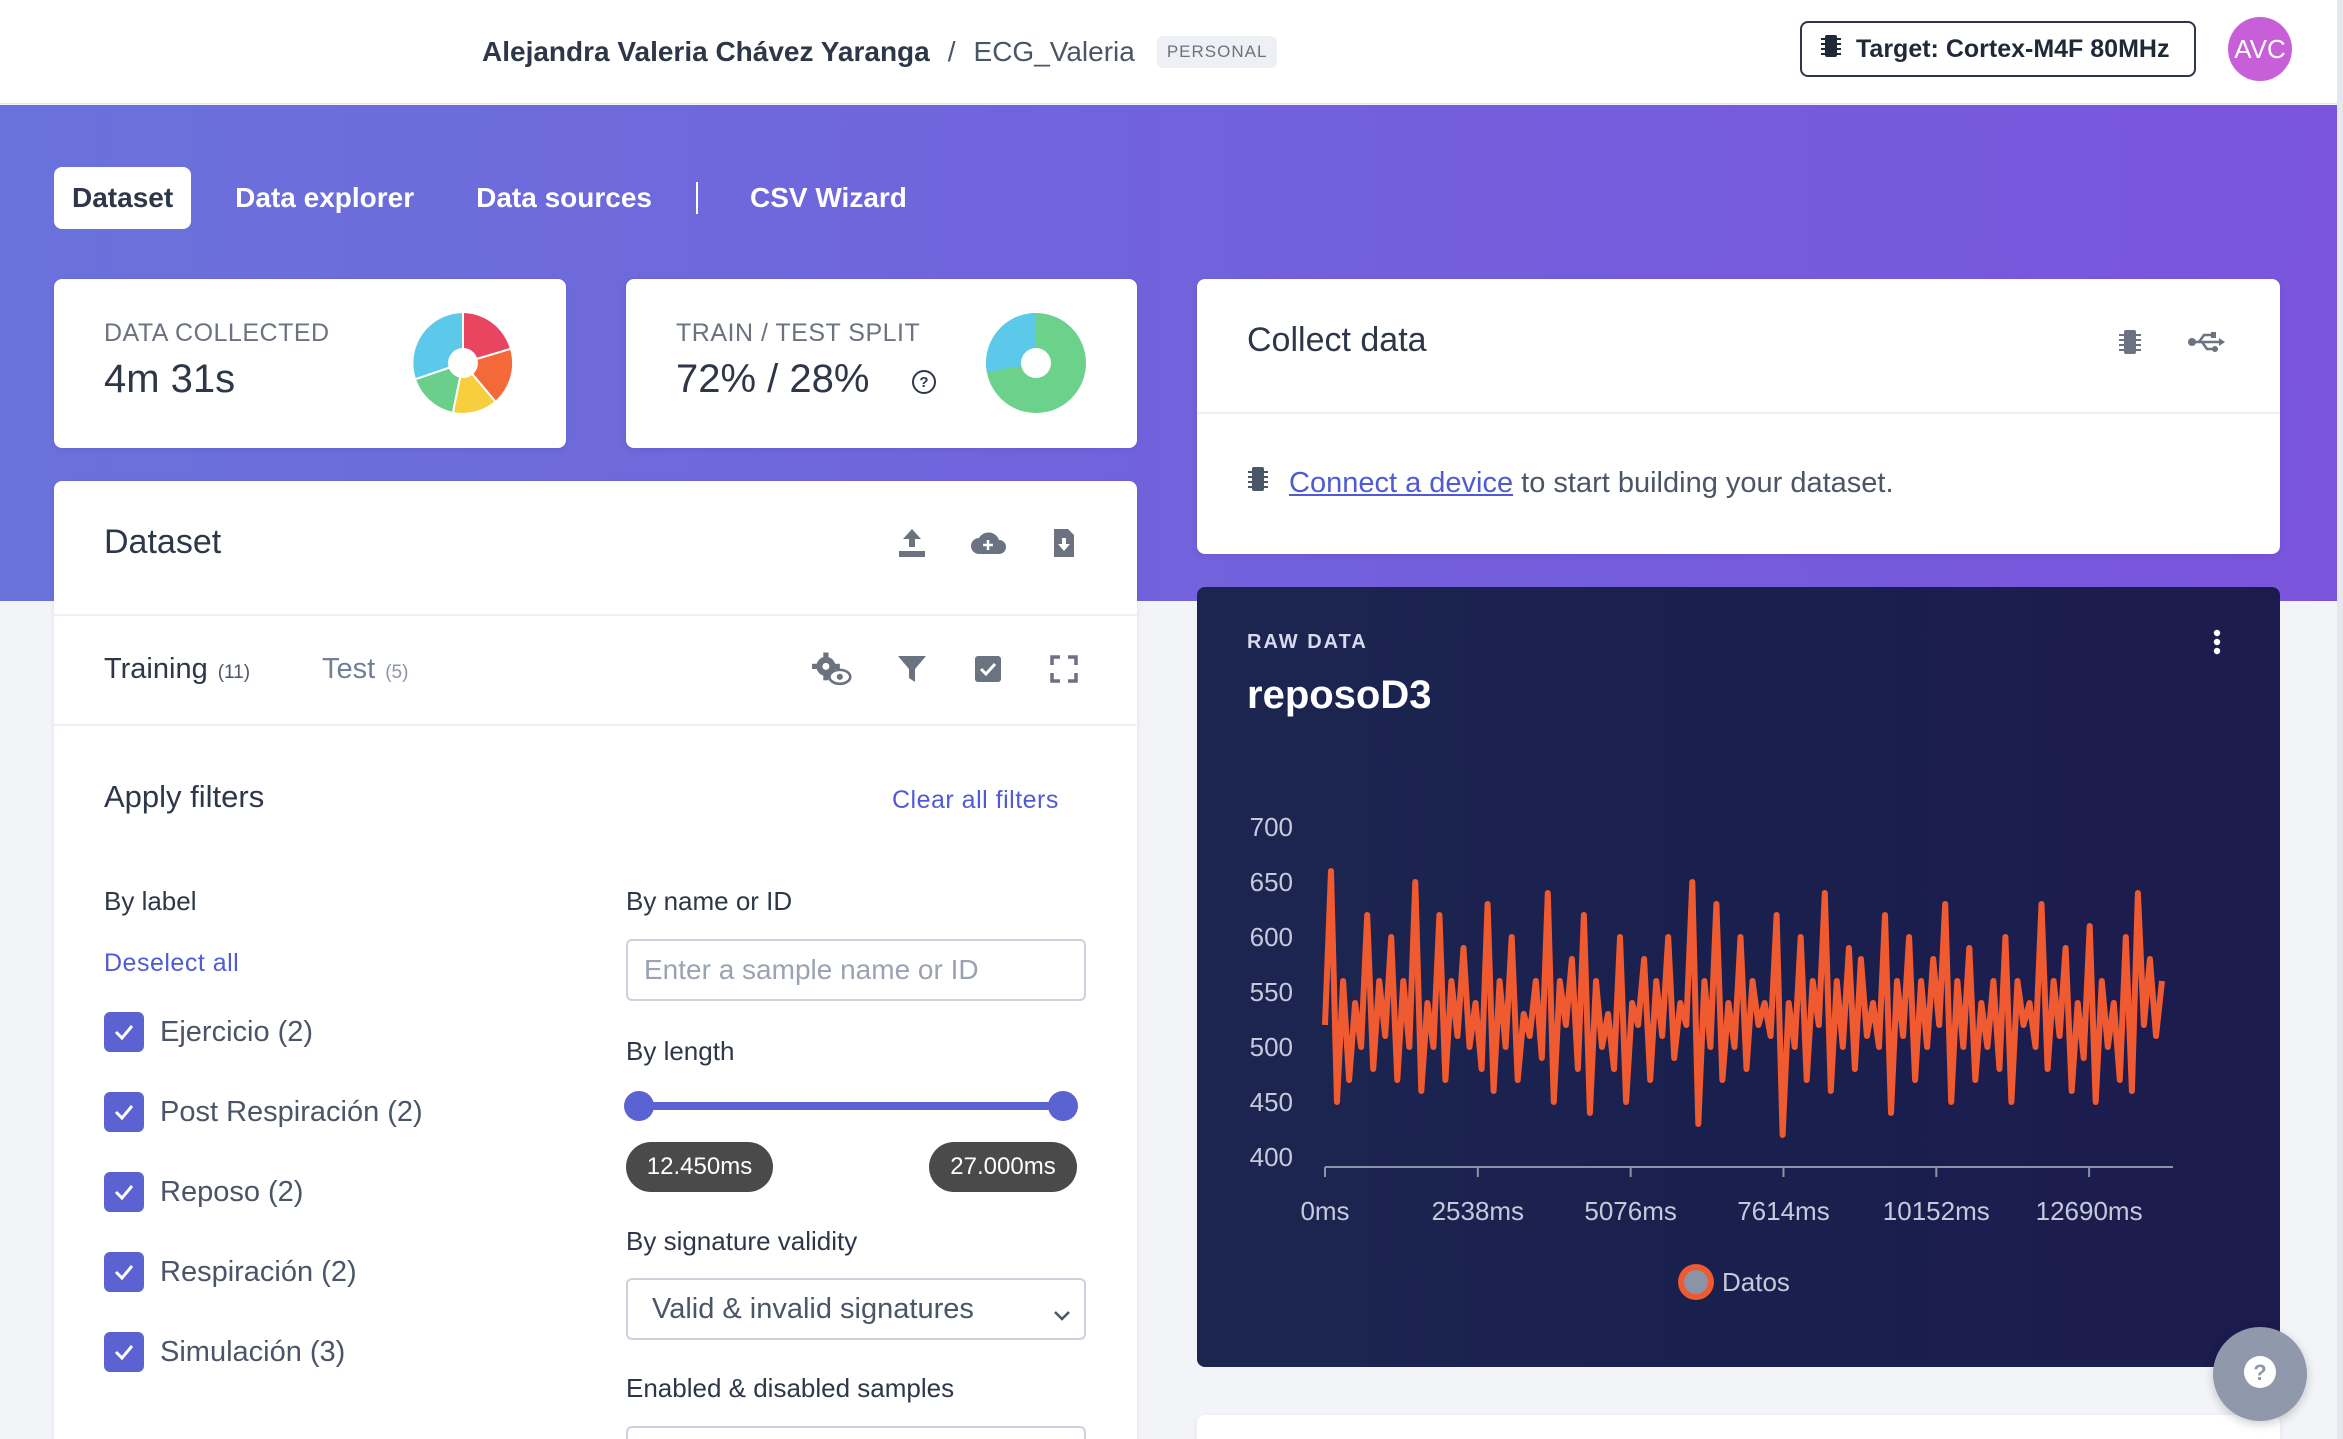 This screenshot has width=2343, height=1439. What do you see at coordinates (2130, 342) in the screenshot?
I see `device-icon` at bounding box center [2130, 342].